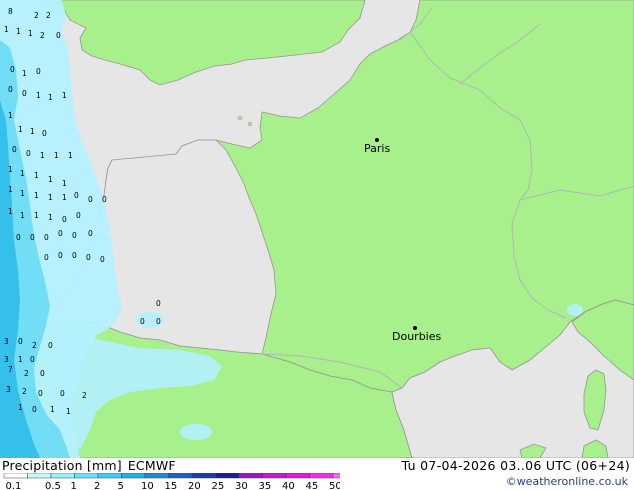  What do you see at coordinates (194, 485) in the screenshot?
I see `legend-tick: 20` at bounding box center [194, 485].